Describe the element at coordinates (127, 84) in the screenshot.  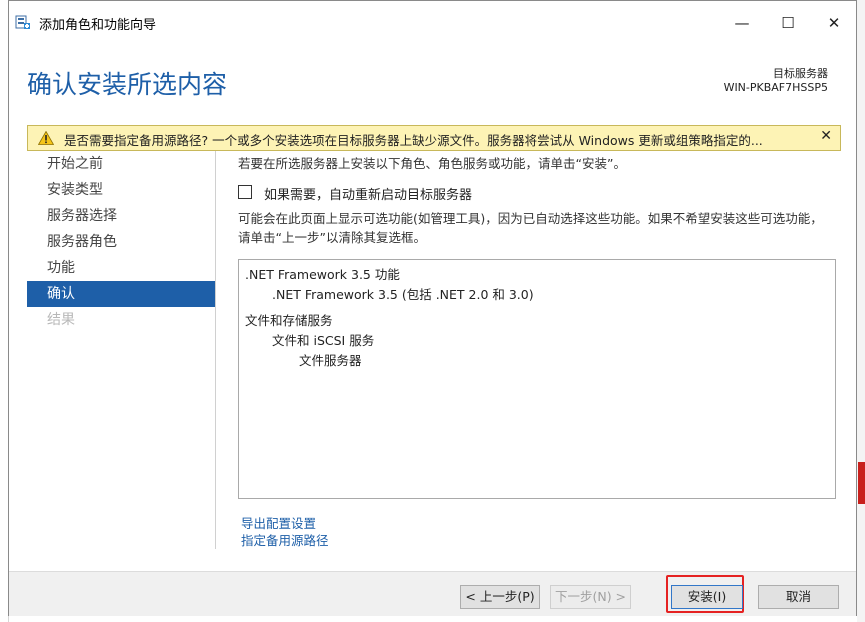
I see `page-title: 确认安装所选内容` at that location.